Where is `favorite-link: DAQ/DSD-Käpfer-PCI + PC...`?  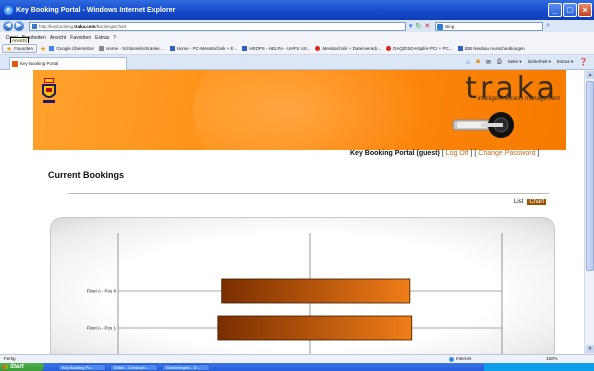 favorite-link: DAQ/DSD-Käpfer-PCI + PC... is located at coordinates (419, 48).